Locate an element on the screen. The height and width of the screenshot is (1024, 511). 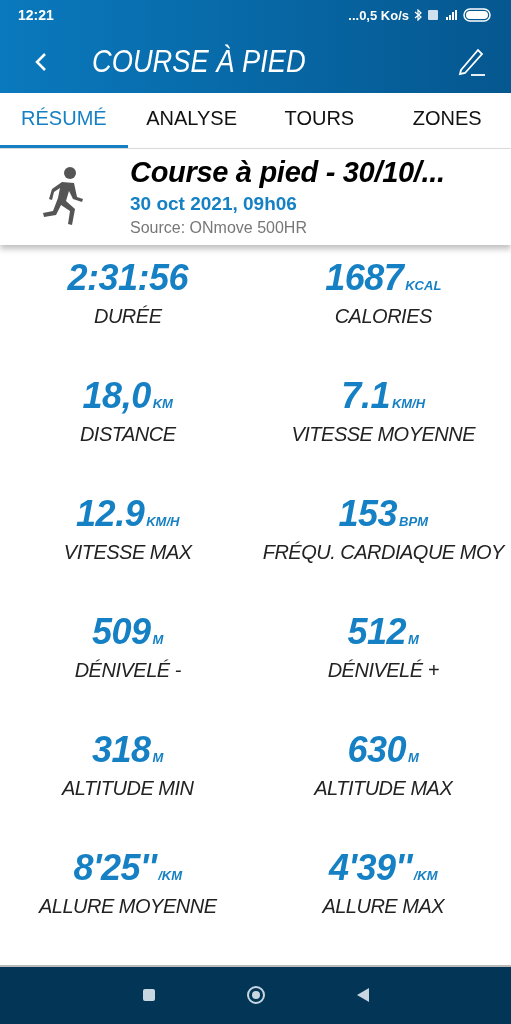
stat-label: DURÉE is located at coordinates (128, 316).